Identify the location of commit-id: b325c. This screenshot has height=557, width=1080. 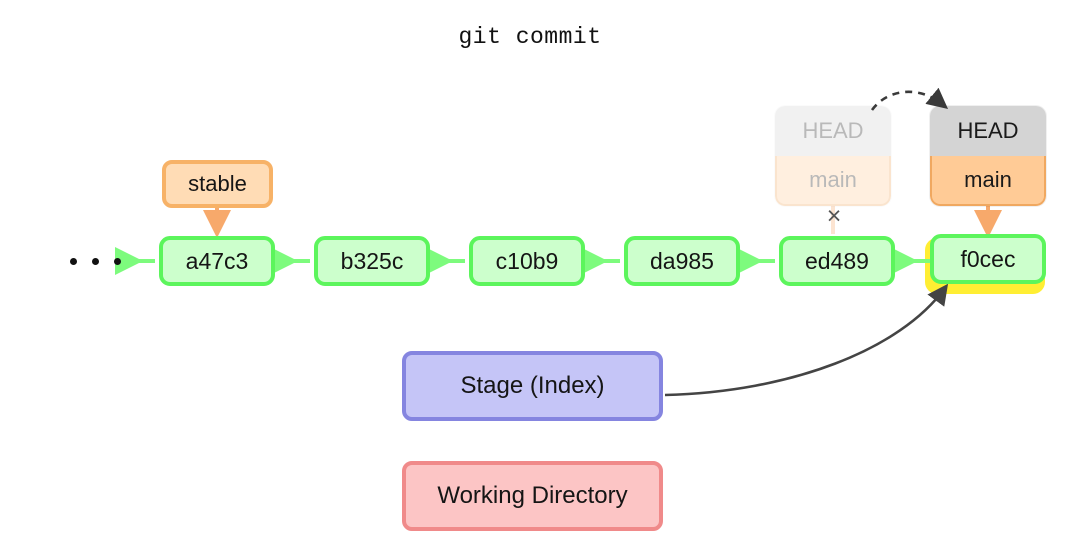
(372, 260).